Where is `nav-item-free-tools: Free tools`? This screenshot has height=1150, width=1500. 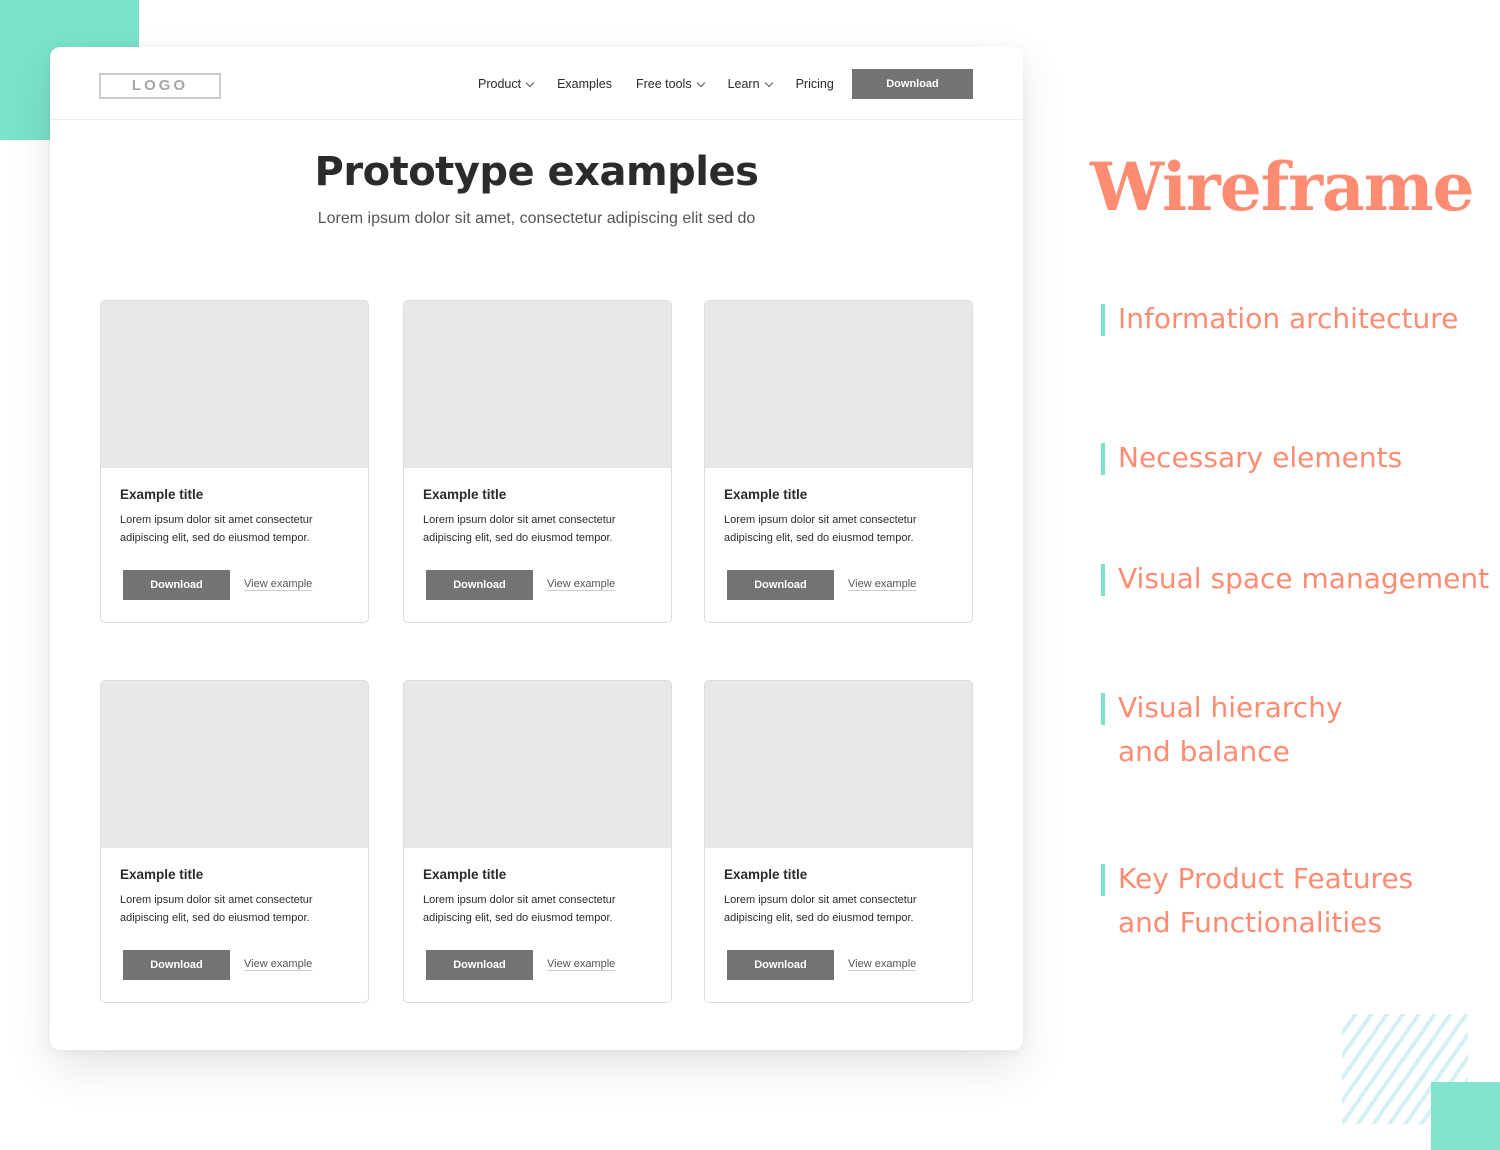 nav-item-free-tools: Free tools is located at coordinates (670, 84).